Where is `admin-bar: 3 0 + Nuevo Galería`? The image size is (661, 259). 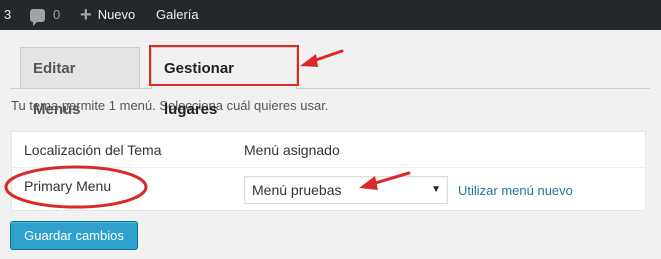 admin-bar: 3 0 + Nuevo Galería is located at coordinates (330, 15).